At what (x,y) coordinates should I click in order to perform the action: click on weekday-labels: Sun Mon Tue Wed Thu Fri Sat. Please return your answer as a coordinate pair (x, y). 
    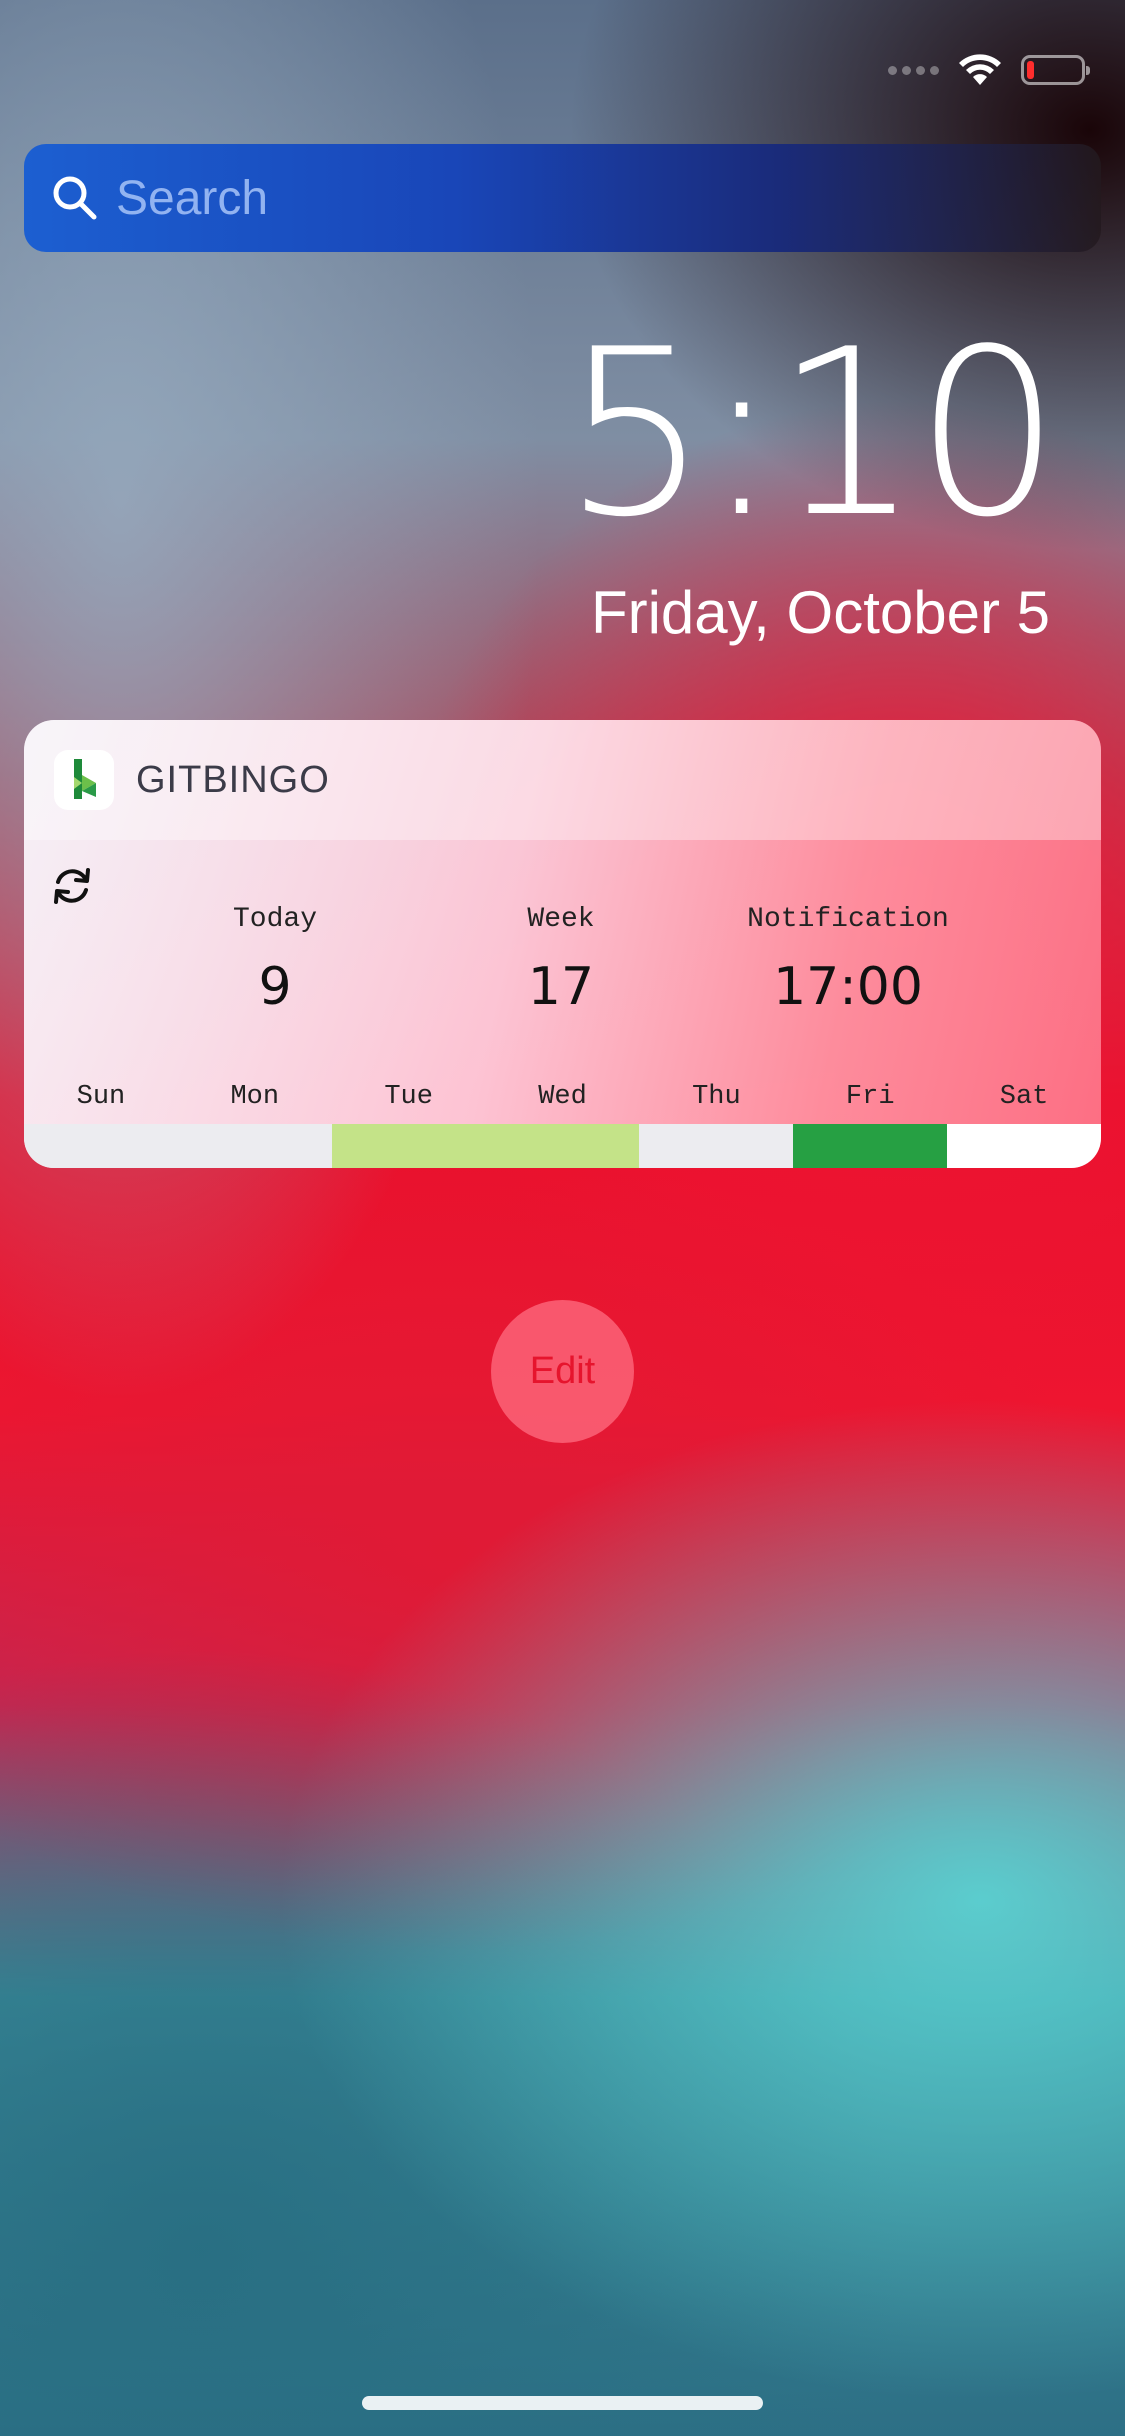
    Looking at the image, I should click on (562, 1097).